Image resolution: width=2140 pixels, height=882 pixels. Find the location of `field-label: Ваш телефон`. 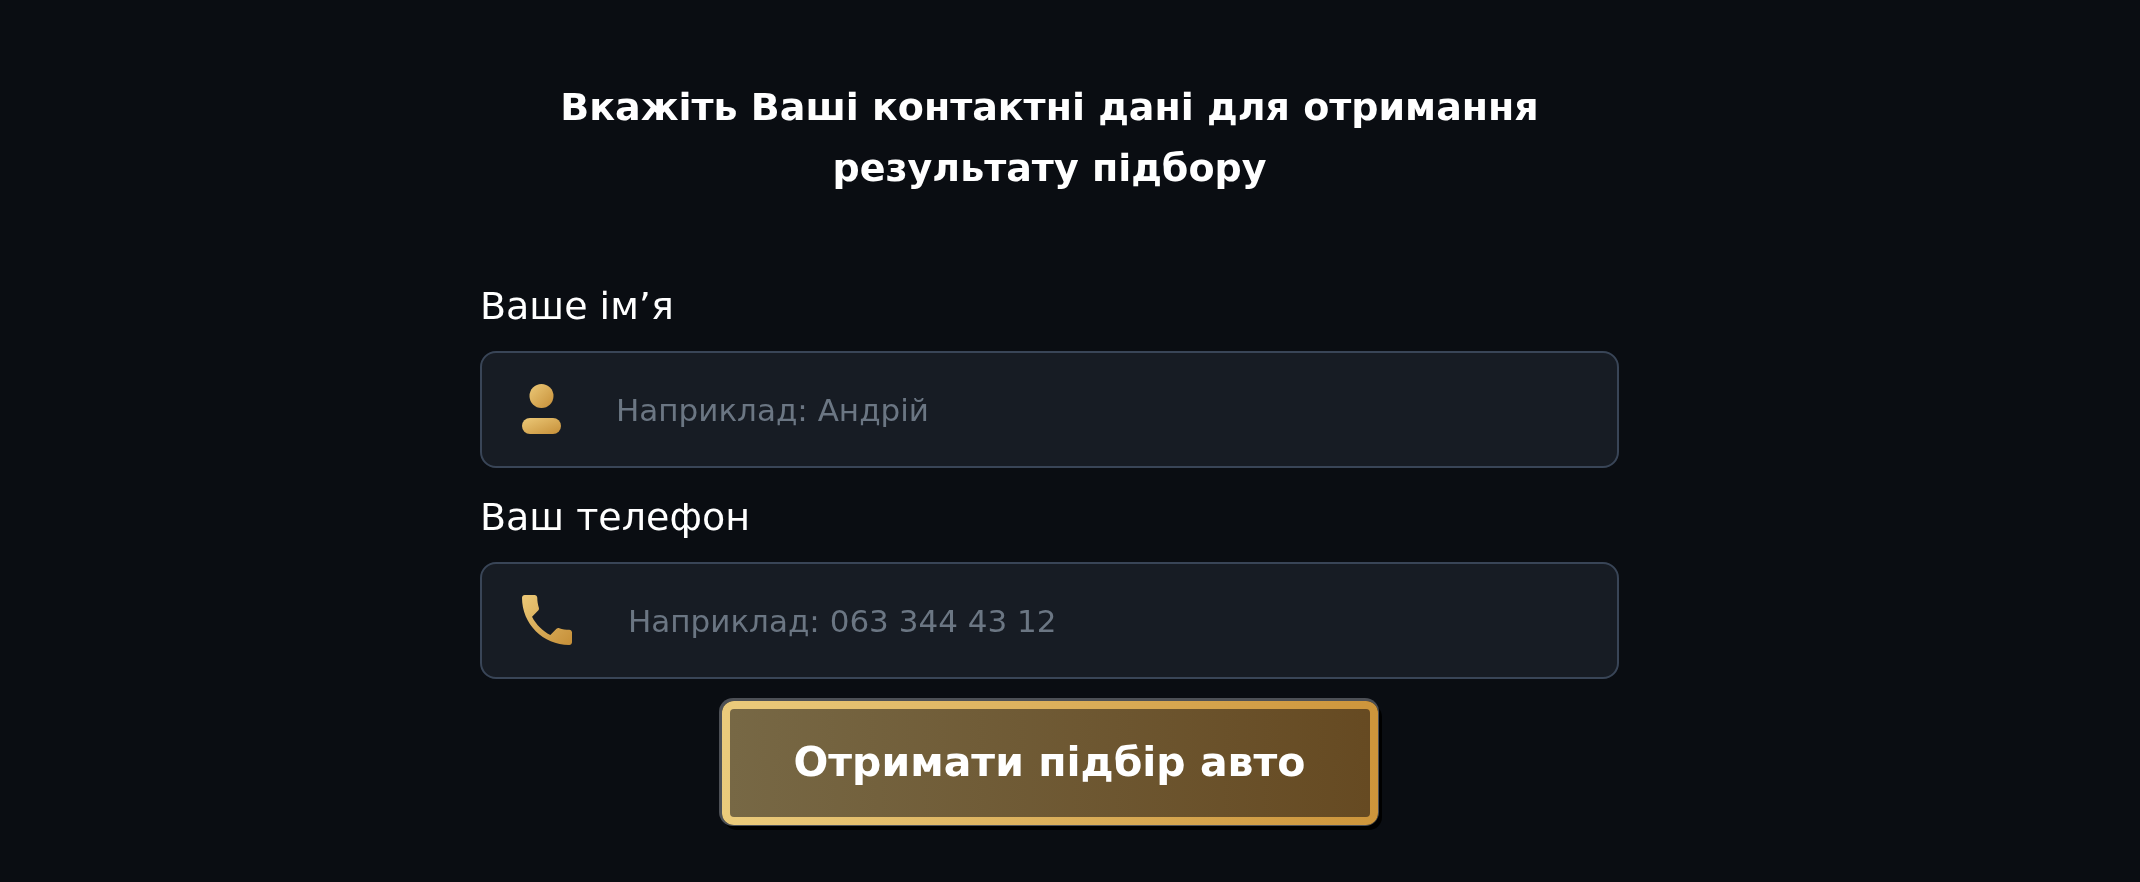

field-label: Ваш телефон is located at coordinates (615, 517).